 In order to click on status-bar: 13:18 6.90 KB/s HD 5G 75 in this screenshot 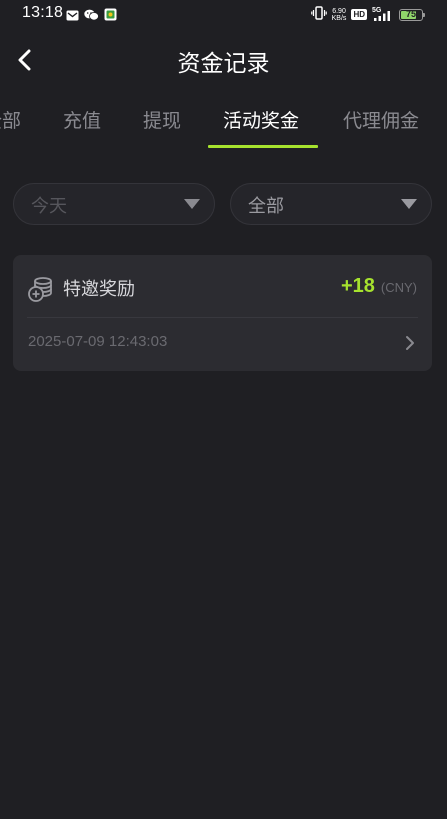, I will do `click(223, 14)`.